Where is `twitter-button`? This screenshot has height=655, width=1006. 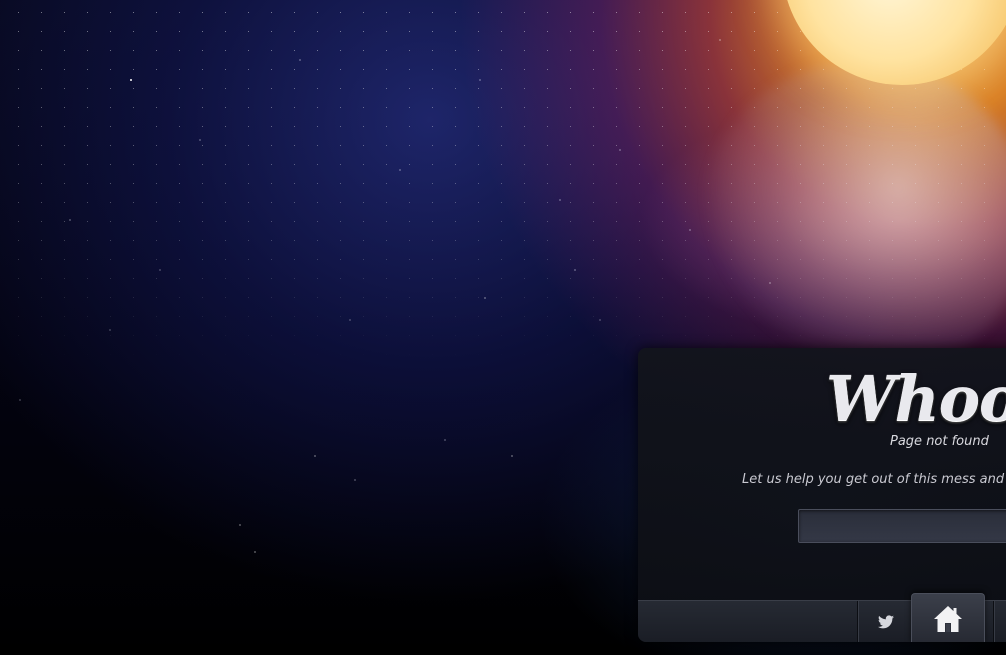 twitter-button is located at coordinates (886, 621).